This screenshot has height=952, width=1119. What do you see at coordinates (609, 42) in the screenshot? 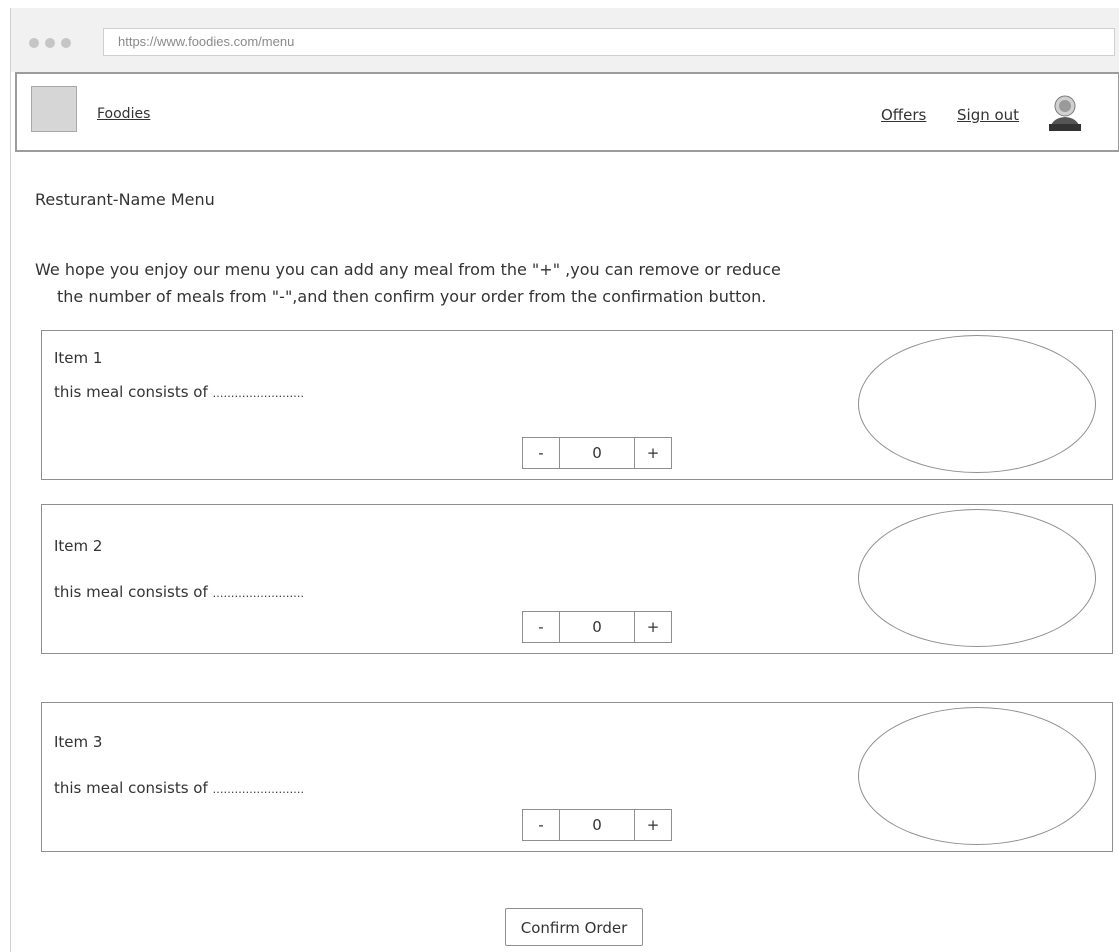
I see `address-bar: https://www.foodies.com/menu` at bounding box center [609, 42].